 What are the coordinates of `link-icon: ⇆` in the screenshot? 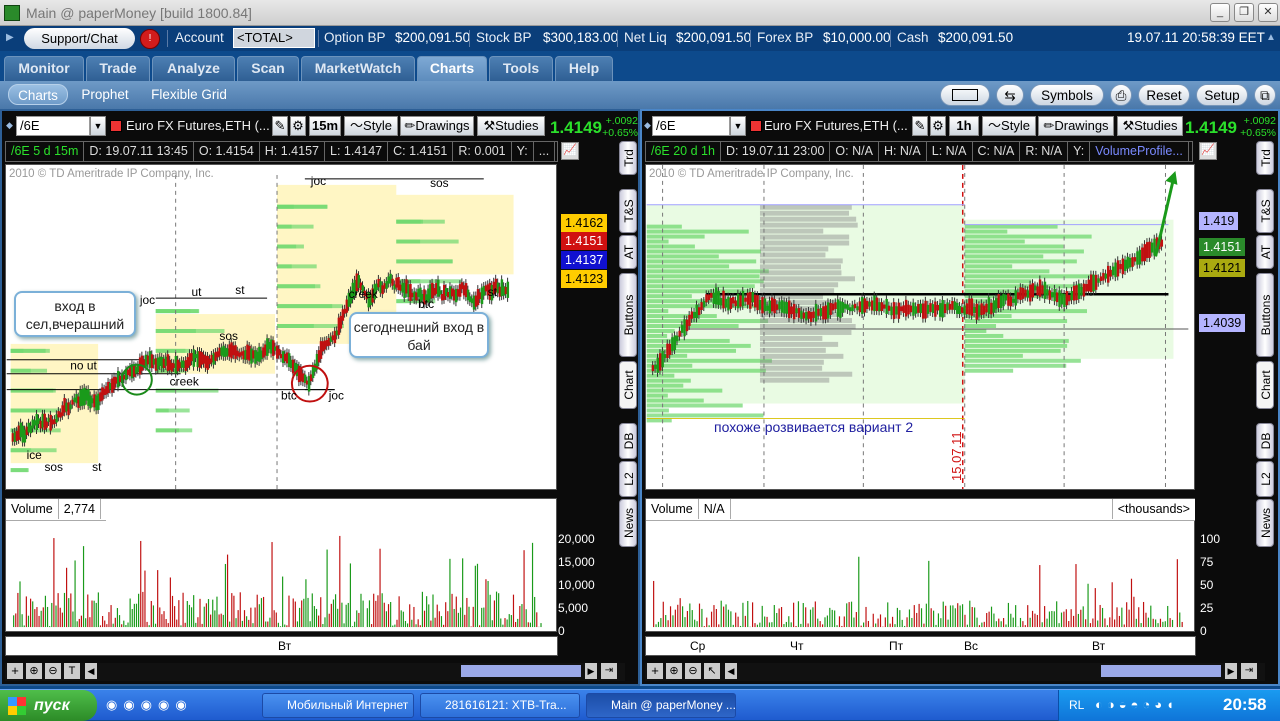 It's located at (1010, 95).